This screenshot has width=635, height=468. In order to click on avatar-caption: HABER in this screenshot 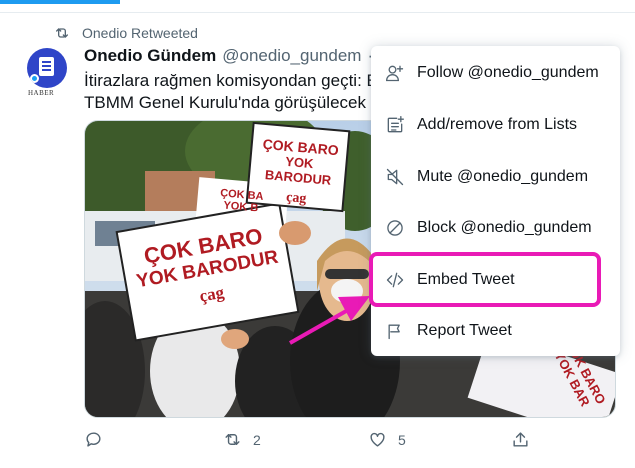, I will do `click(41, 93)`.